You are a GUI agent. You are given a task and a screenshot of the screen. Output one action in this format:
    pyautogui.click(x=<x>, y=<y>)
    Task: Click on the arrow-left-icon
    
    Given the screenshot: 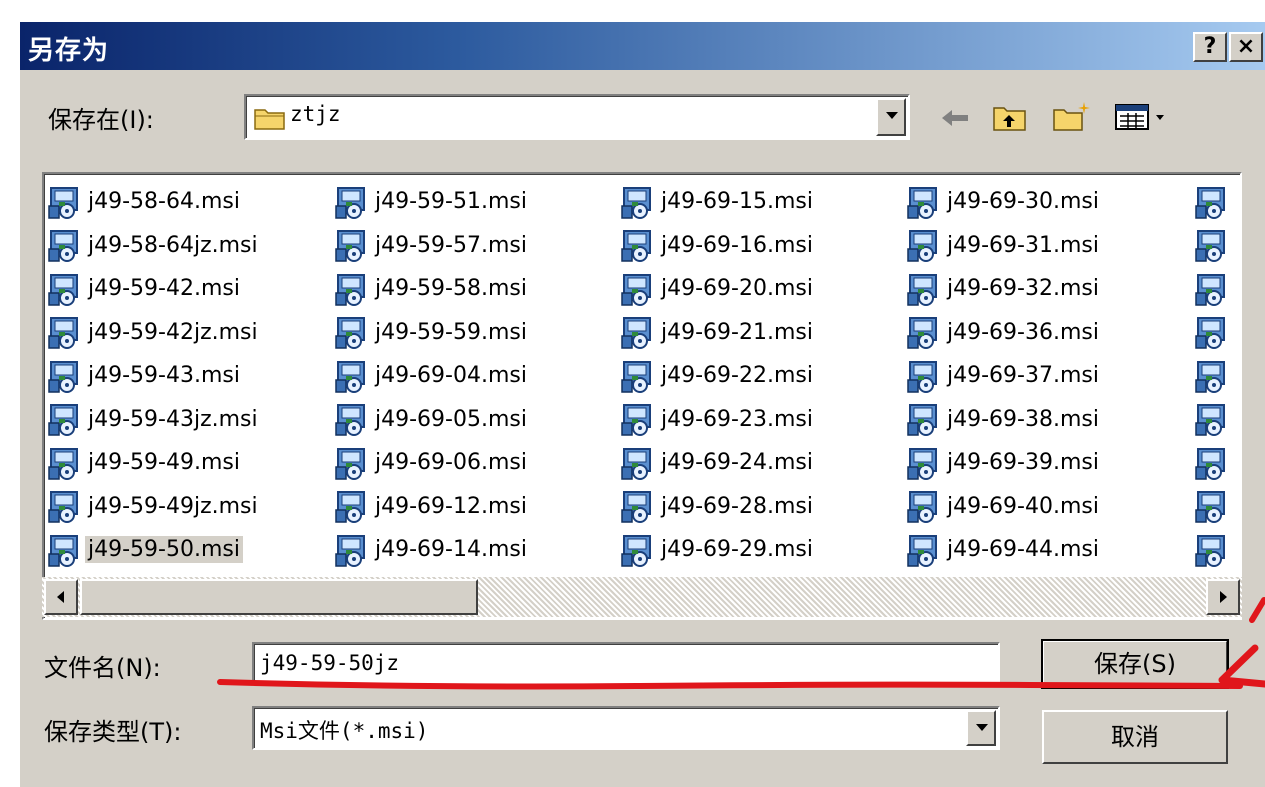 What is the action you would take?
    pyautogui.click(x=60, y=597)
    